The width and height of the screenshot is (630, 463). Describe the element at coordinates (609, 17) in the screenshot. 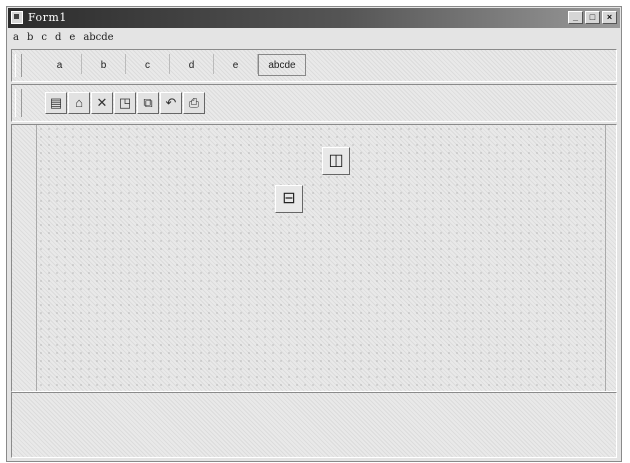

I see `close-button: ×` at that location.